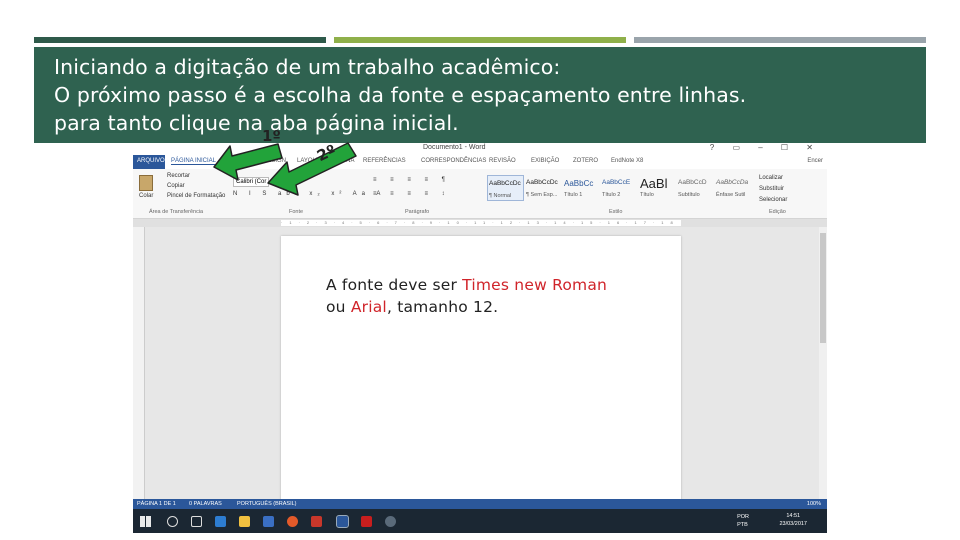 Image resolution: width=960 pixels, height=540 pixels. I want to click on top-bar-dark, so click(180, 40).